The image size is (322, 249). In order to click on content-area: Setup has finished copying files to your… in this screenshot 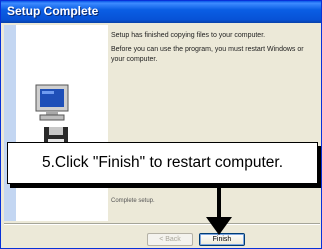, I will do `click(211, 50)`.